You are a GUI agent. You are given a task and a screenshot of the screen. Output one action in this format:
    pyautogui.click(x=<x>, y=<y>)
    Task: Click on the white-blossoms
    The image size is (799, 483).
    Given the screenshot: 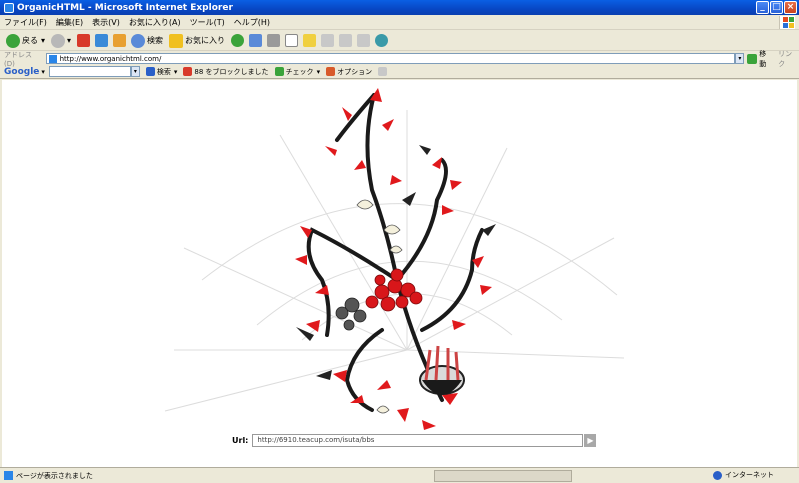 What is the action you would take?
    pyautogui.click(x=379, y=306)
    